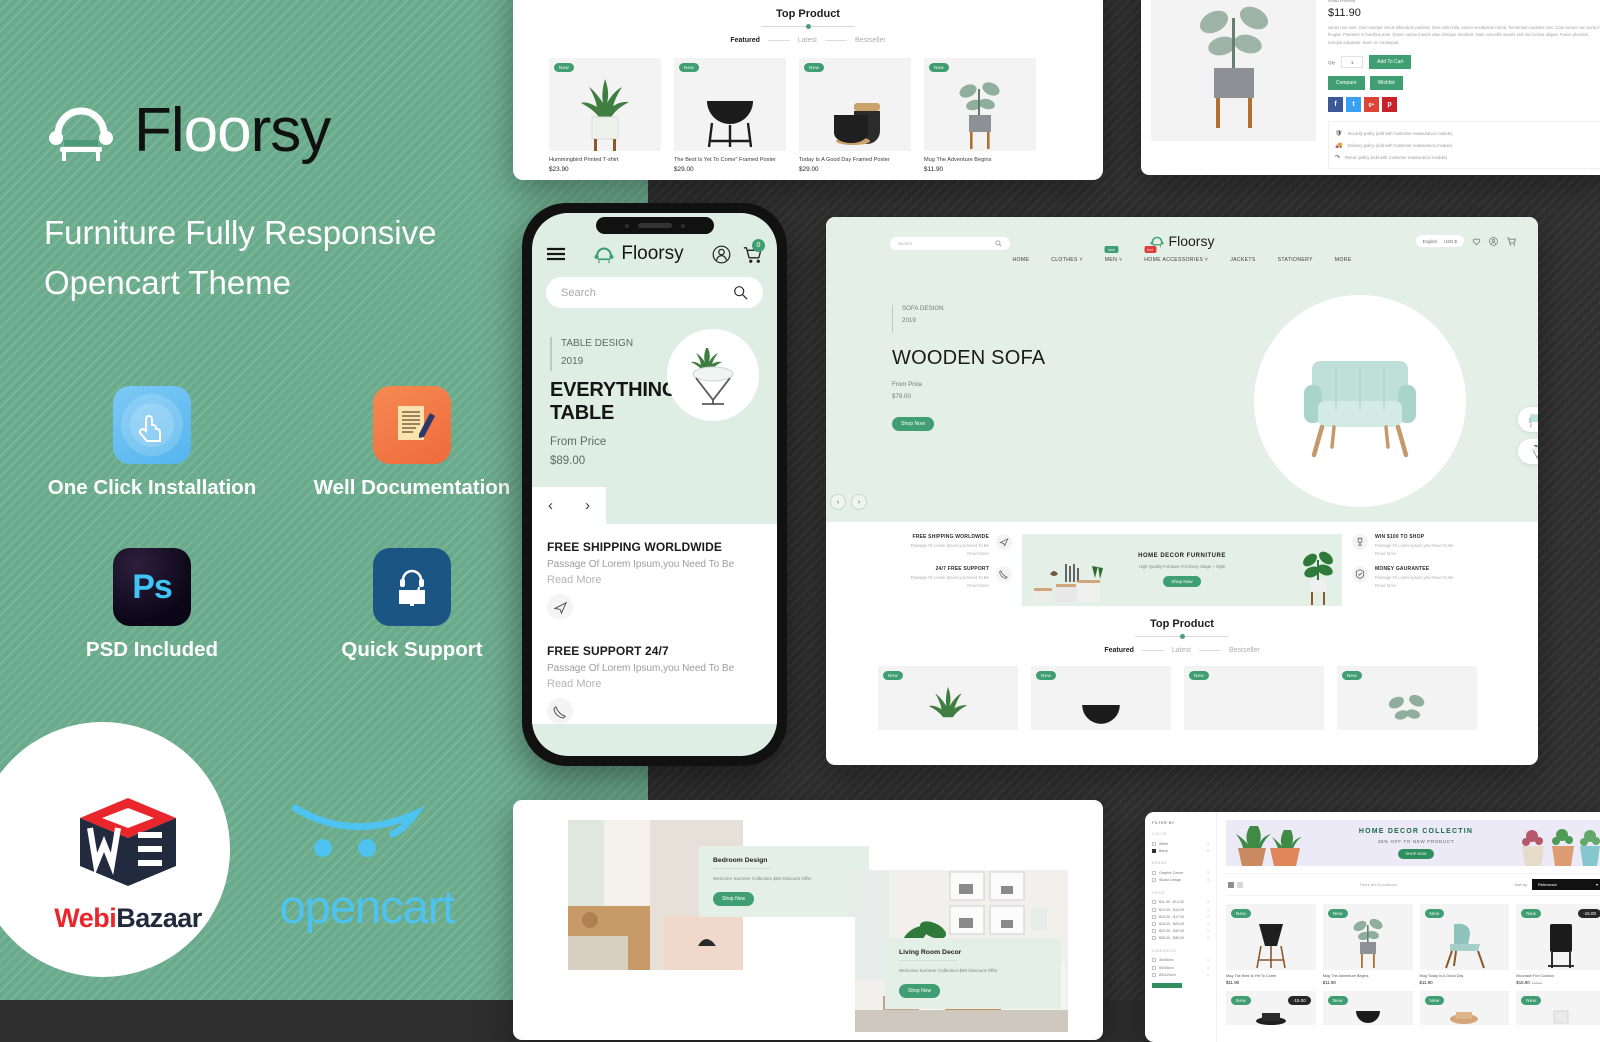 The height and width of the screenshot is (1042, 1600). I want to click on product-detail-image, so click(1233, 70).